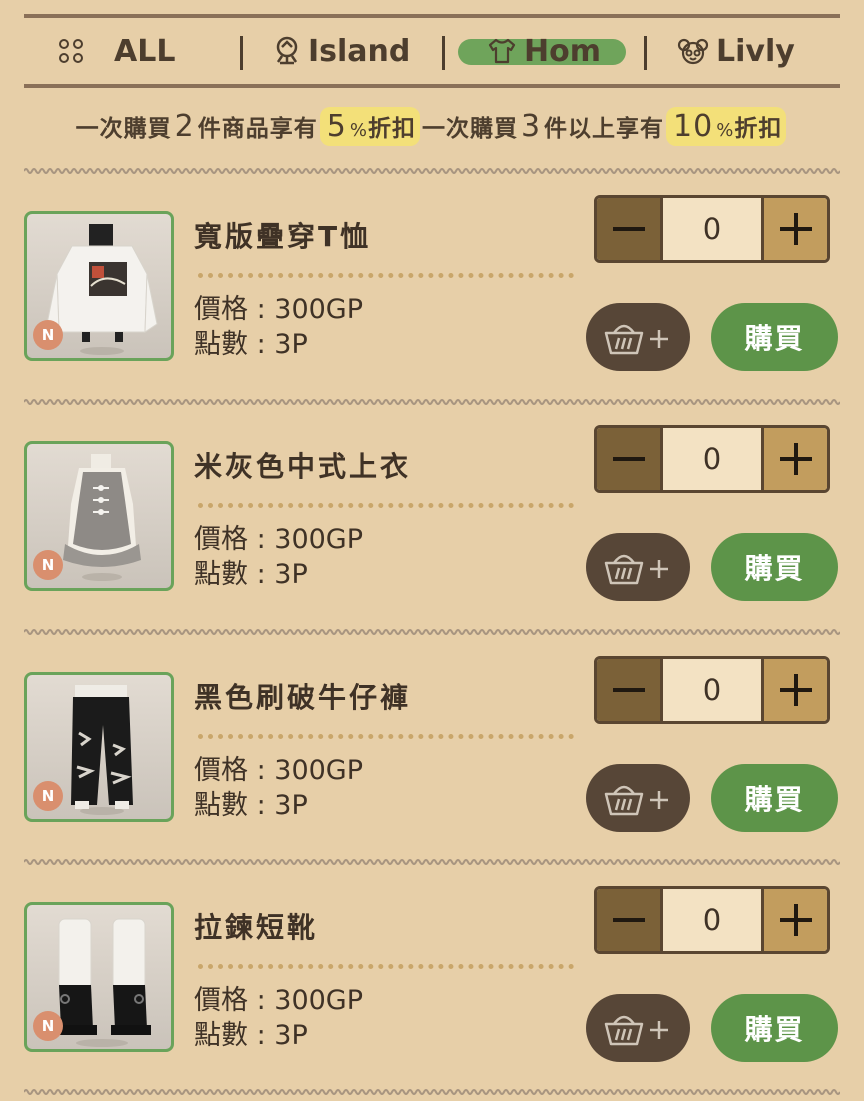  Describe the element at coordinates (257, 129) in the screenshot. I see `promo-text: 件商品享有` at that location.